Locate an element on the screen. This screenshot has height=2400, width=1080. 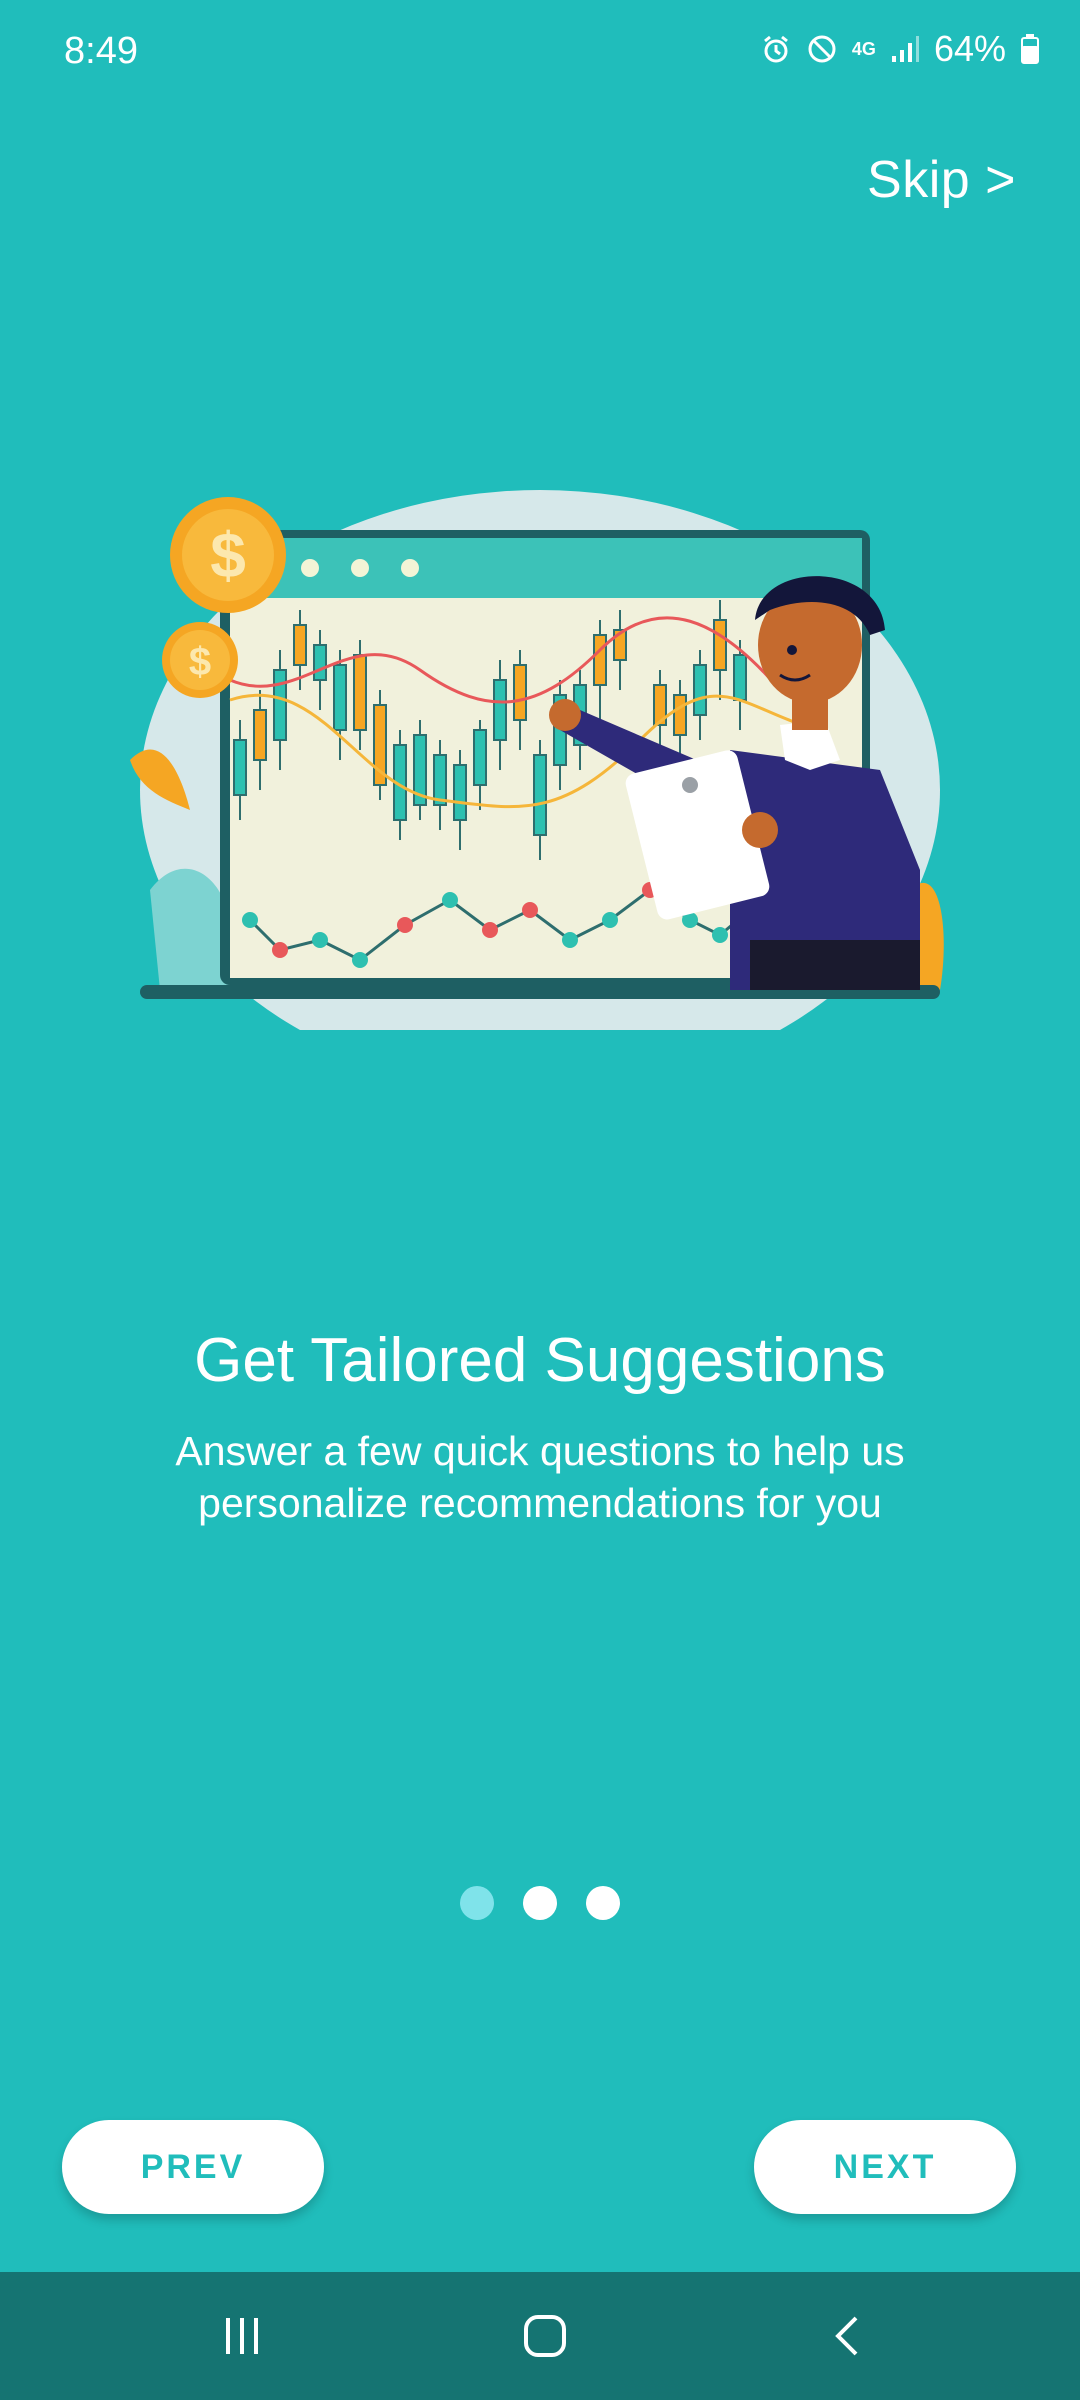
recent-apps-icon is located at coordinates (242, 2336).